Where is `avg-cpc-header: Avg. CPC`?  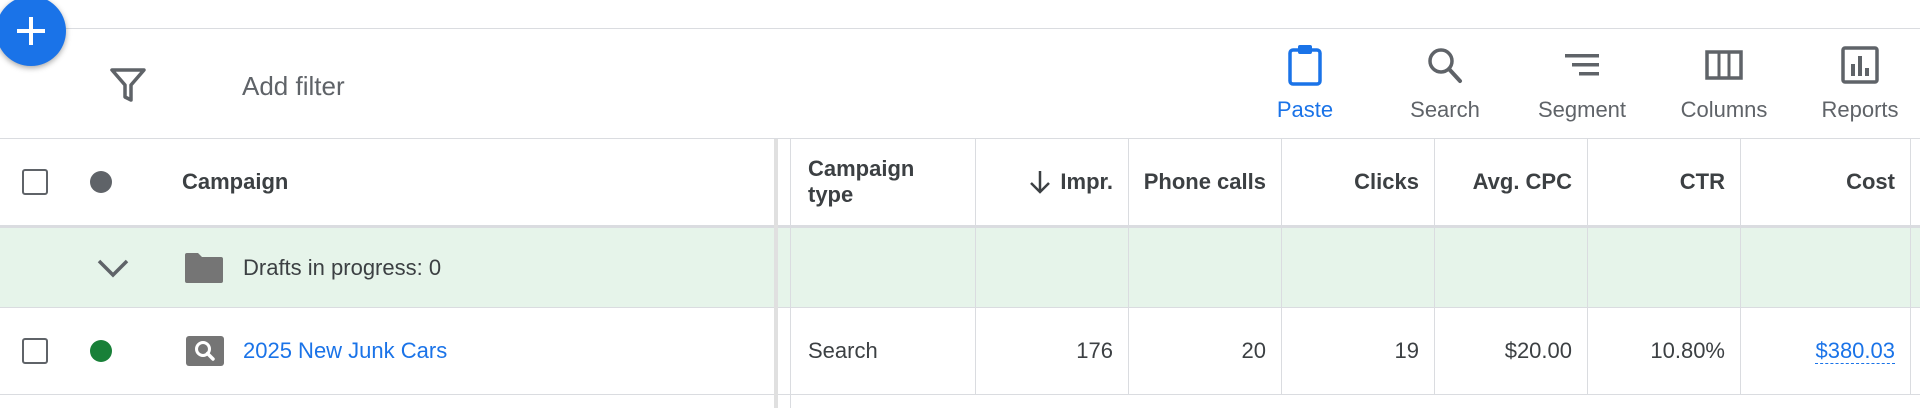
avg-cpc-header: Avg. CPC is located at coordinates (1511, 182).